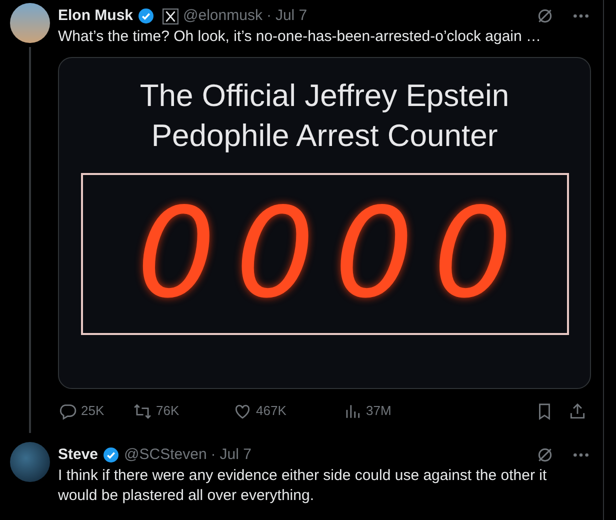 The image size is (616, 520). What do you see at coordinates (324, 116) in the screenshot?
I see `image-title: The Official Jeffrey Epstein Pedophile Arrest Counter` at bounding box center [324, 116].